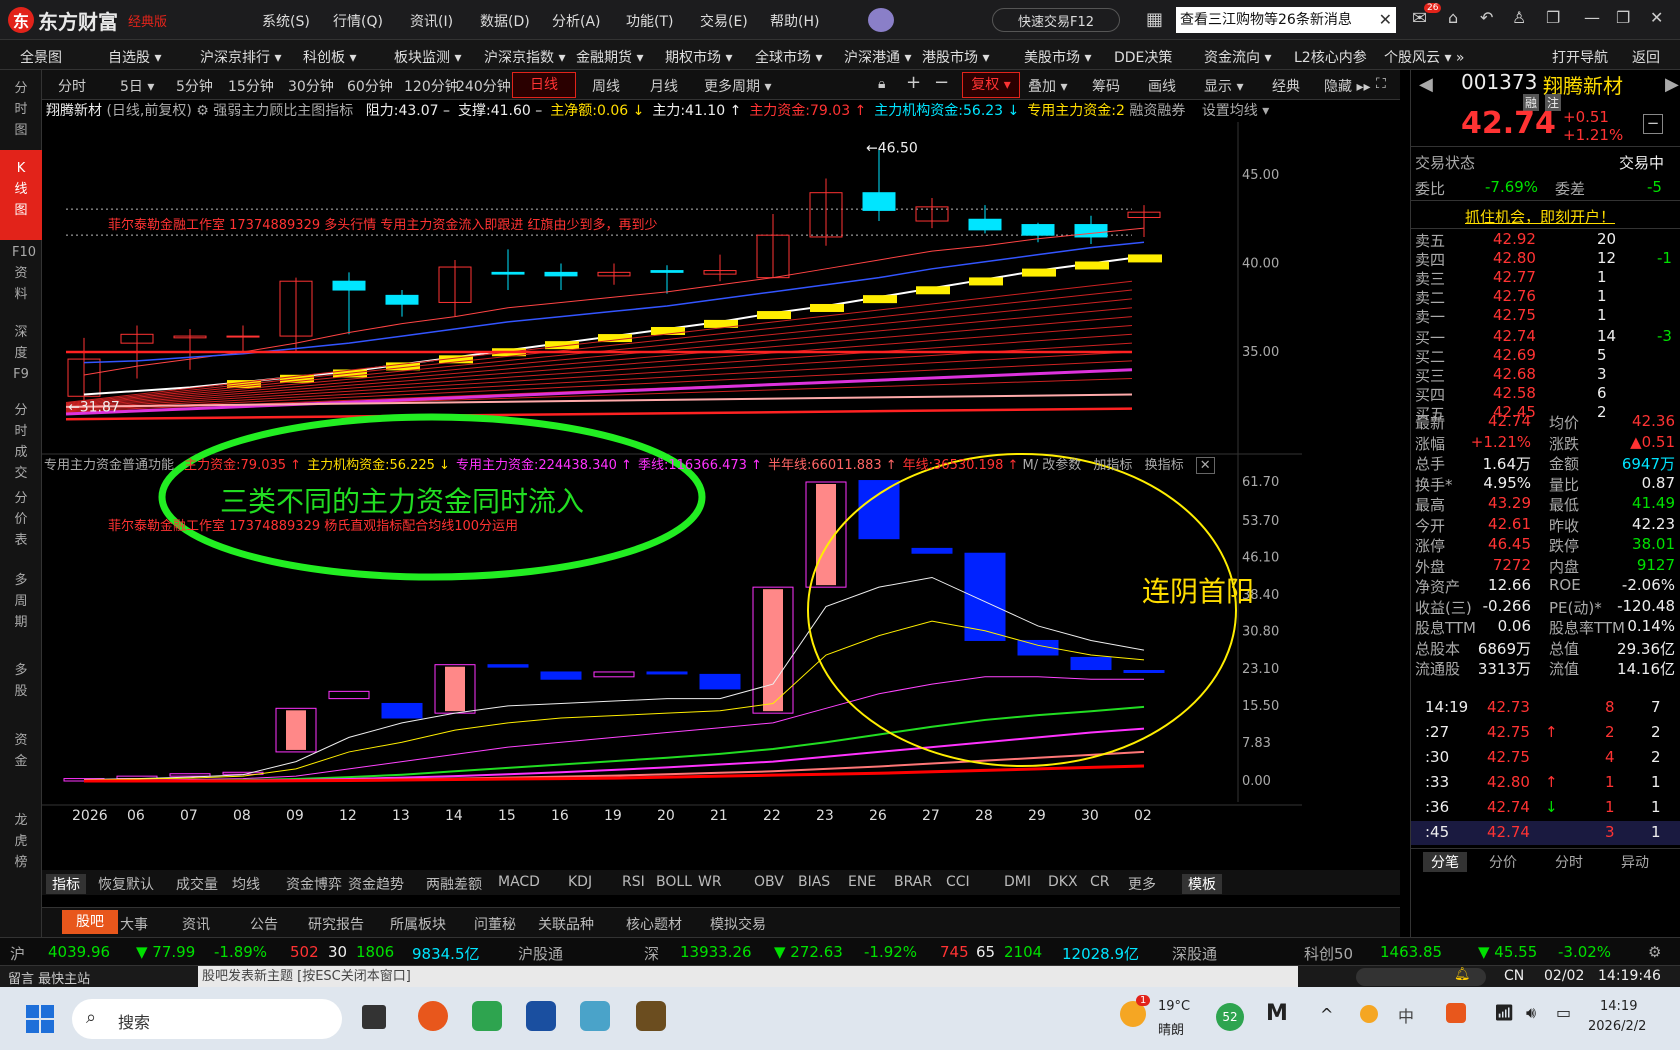 Image resolution: width=1680 pixels, height=1050 pixels. I want to click on edit-params-button: 改参数, so click(1061, 465).